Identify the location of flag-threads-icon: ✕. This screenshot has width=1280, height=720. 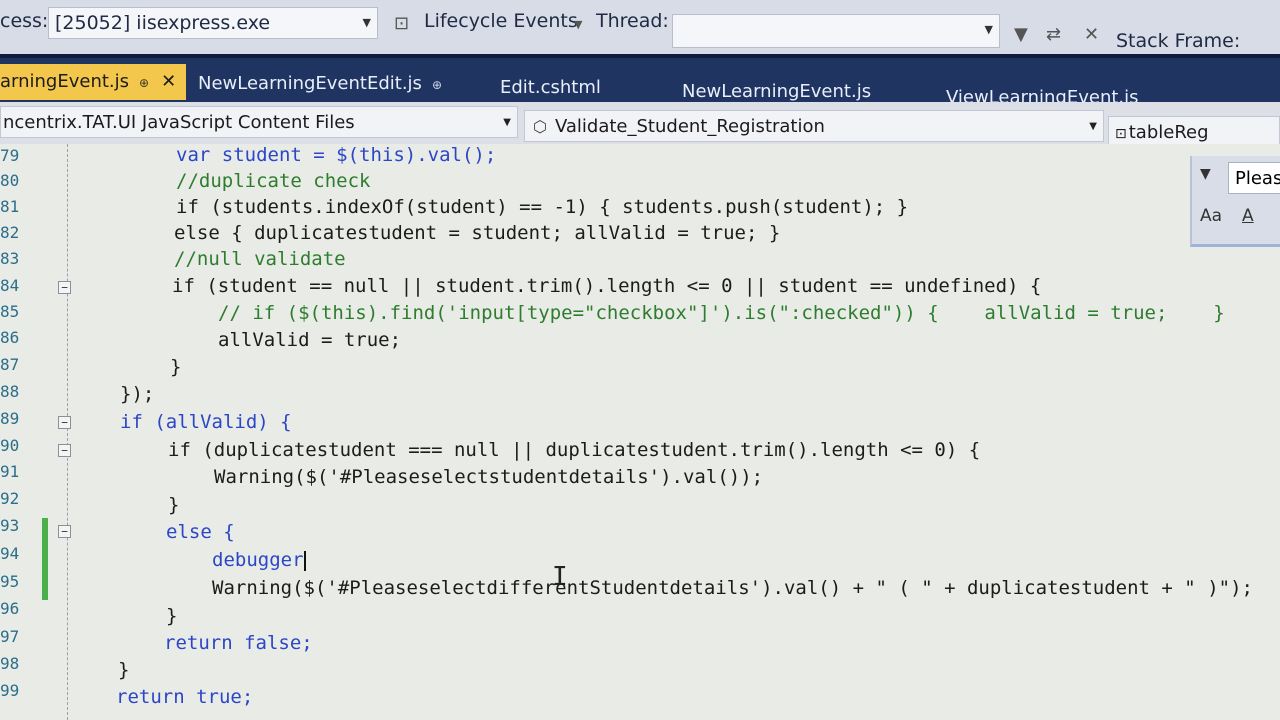
(1091, 34).